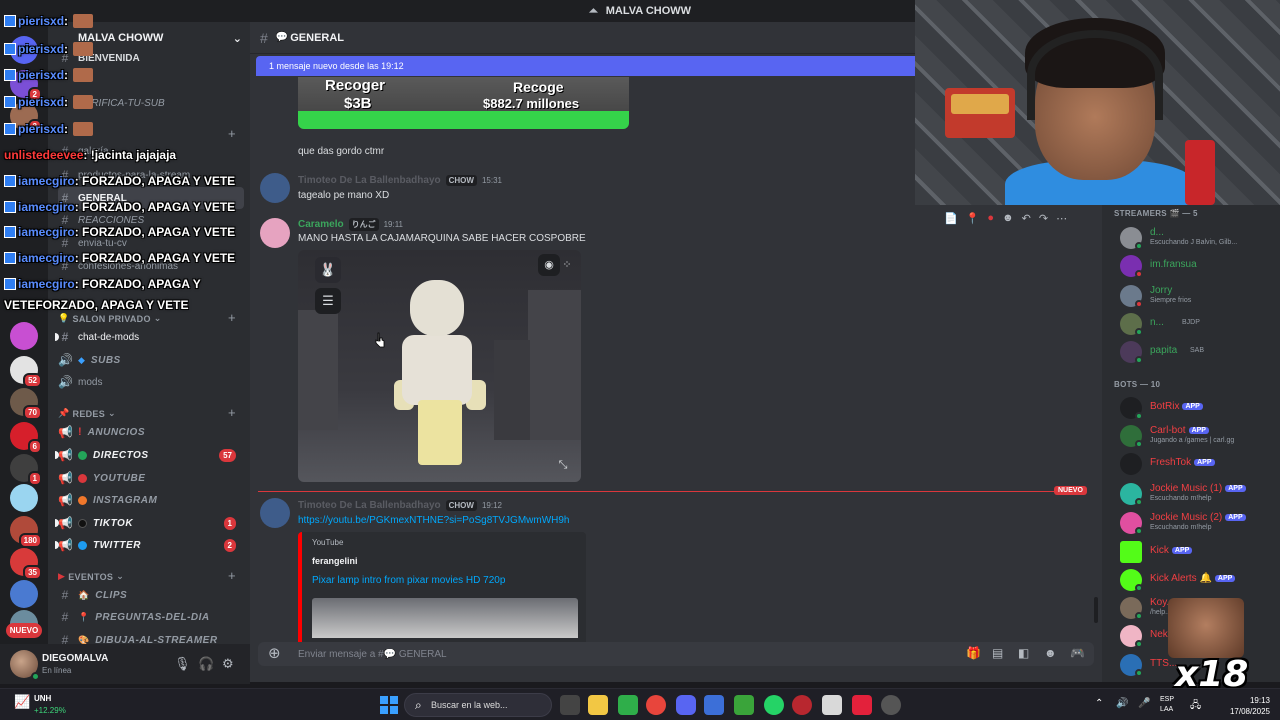 This screenshot has width=1280, height=720. Describe the element at coordinates (26, 470) in the screenshot. I see `server-icon-7: 1` at that location.